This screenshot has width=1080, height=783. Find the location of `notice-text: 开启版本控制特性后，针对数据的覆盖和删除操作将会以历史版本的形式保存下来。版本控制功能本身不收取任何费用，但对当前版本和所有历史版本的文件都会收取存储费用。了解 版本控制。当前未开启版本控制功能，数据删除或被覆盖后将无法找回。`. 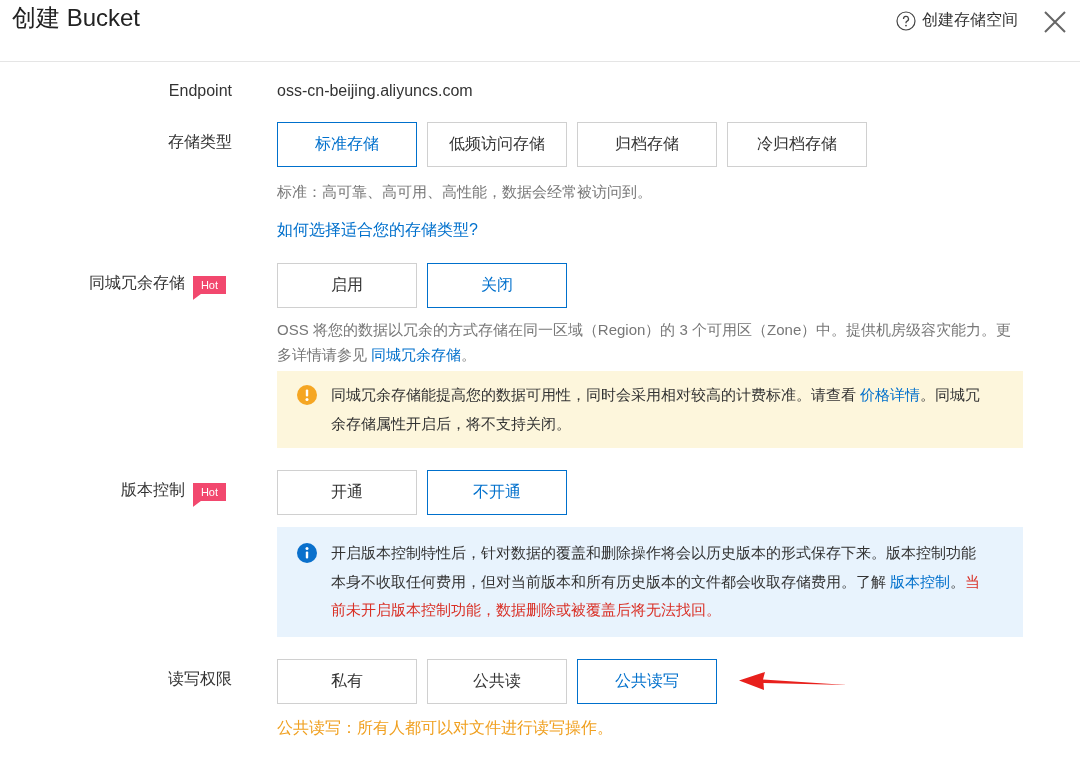

notice-text: 开启版本控制特性后，针对数据的覆盖和删除操作将会以历史版本的形式保存下来。版本控制功能本身不收取任何费用，但对当前版本和所有历史版本的文件都会收取存储费用。了解 版本控制。当前未开启版本控制功能，数据删除或被覆盖后将无法找回。 is located at coordinates (656, 581).